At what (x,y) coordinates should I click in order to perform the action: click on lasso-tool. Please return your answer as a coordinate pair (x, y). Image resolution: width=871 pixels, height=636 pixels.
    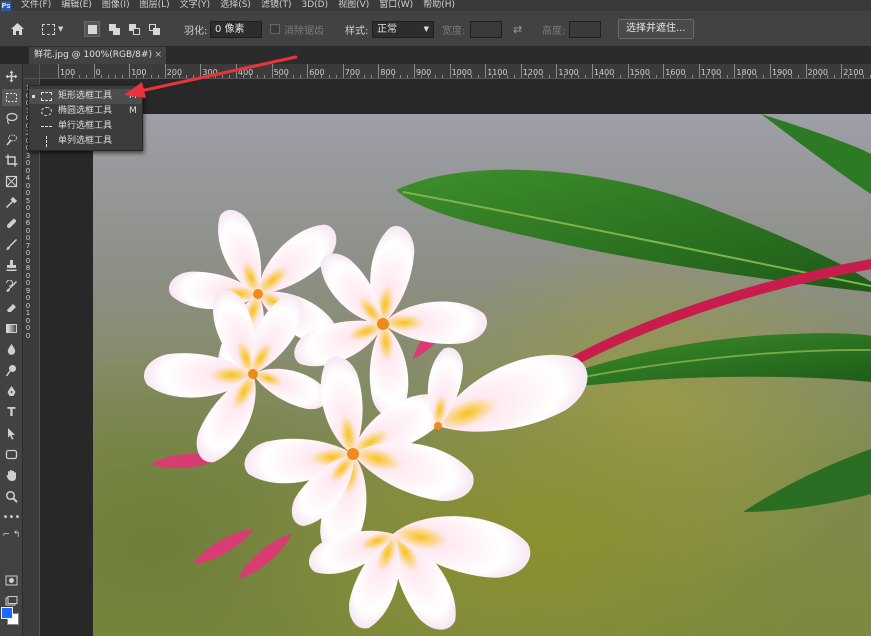
    Looking at the image, I should click on (11, 118).